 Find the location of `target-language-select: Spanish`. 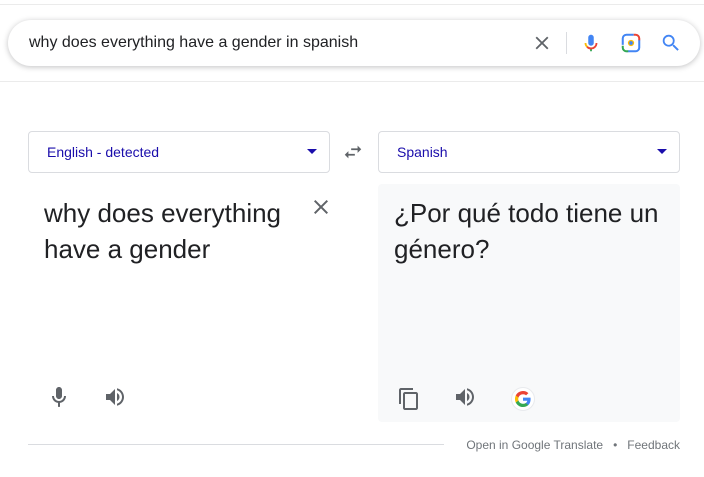

target-language-select: Spanish is located at coordinates (529, 152).